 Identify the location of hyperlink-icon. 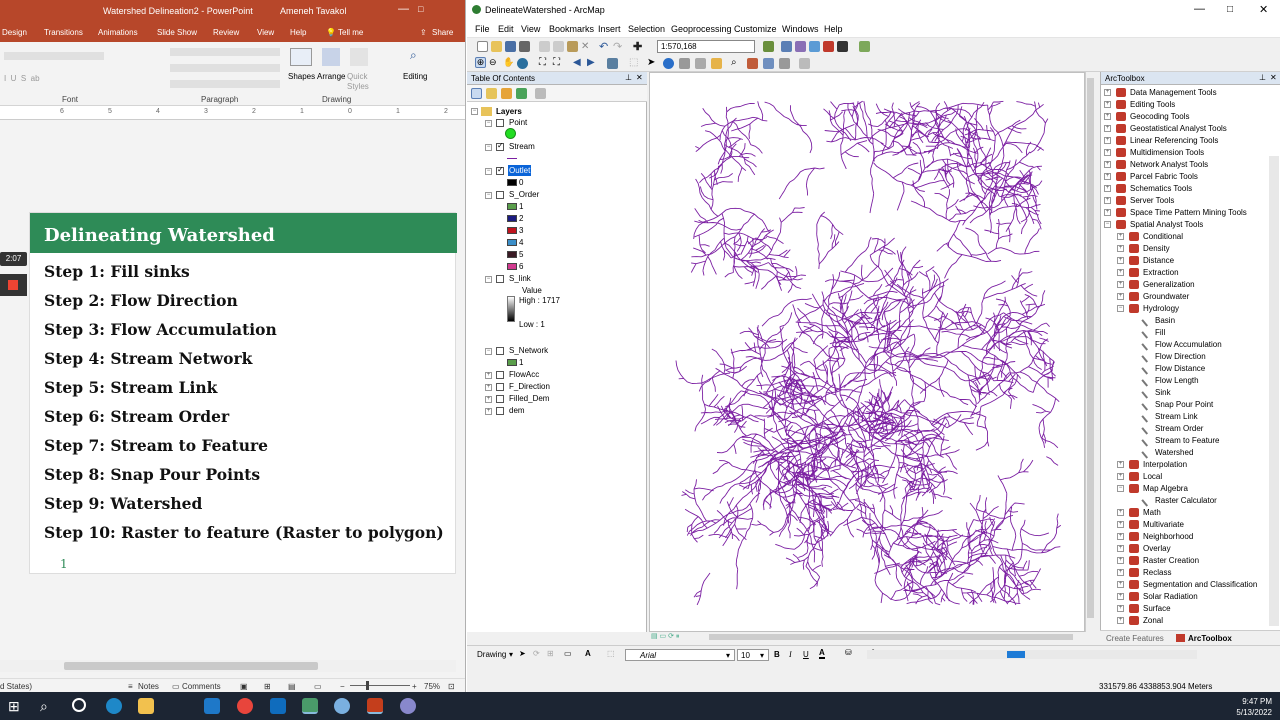
(684, 63).